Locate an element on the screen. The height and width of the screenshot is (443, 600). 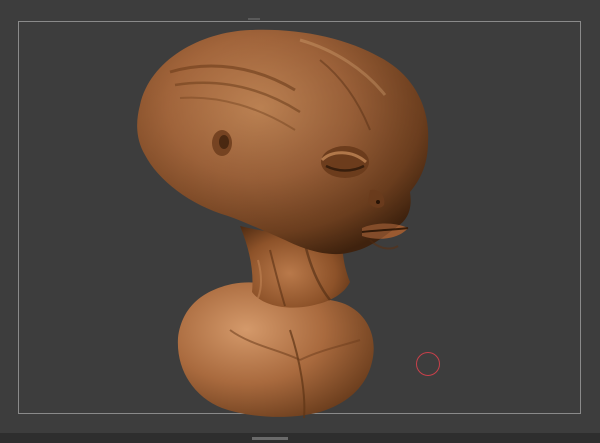
bottom-status-strip is located at coordinates (300, 438).